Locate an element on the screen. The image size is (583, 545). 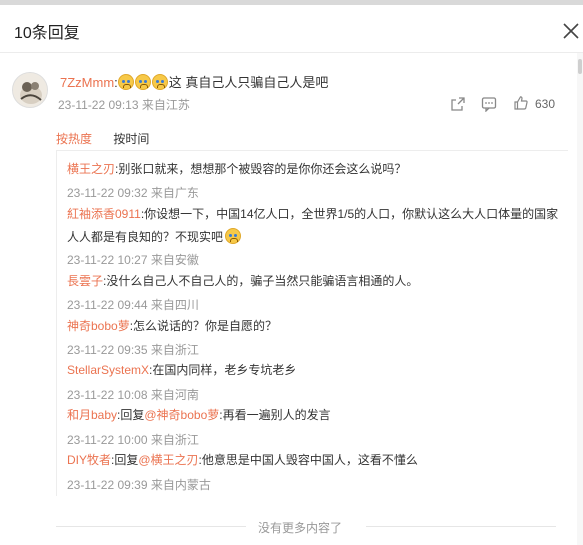
reply-meta: 23-11-22 09:44 来自四川 is located at coordinates (133, 304).